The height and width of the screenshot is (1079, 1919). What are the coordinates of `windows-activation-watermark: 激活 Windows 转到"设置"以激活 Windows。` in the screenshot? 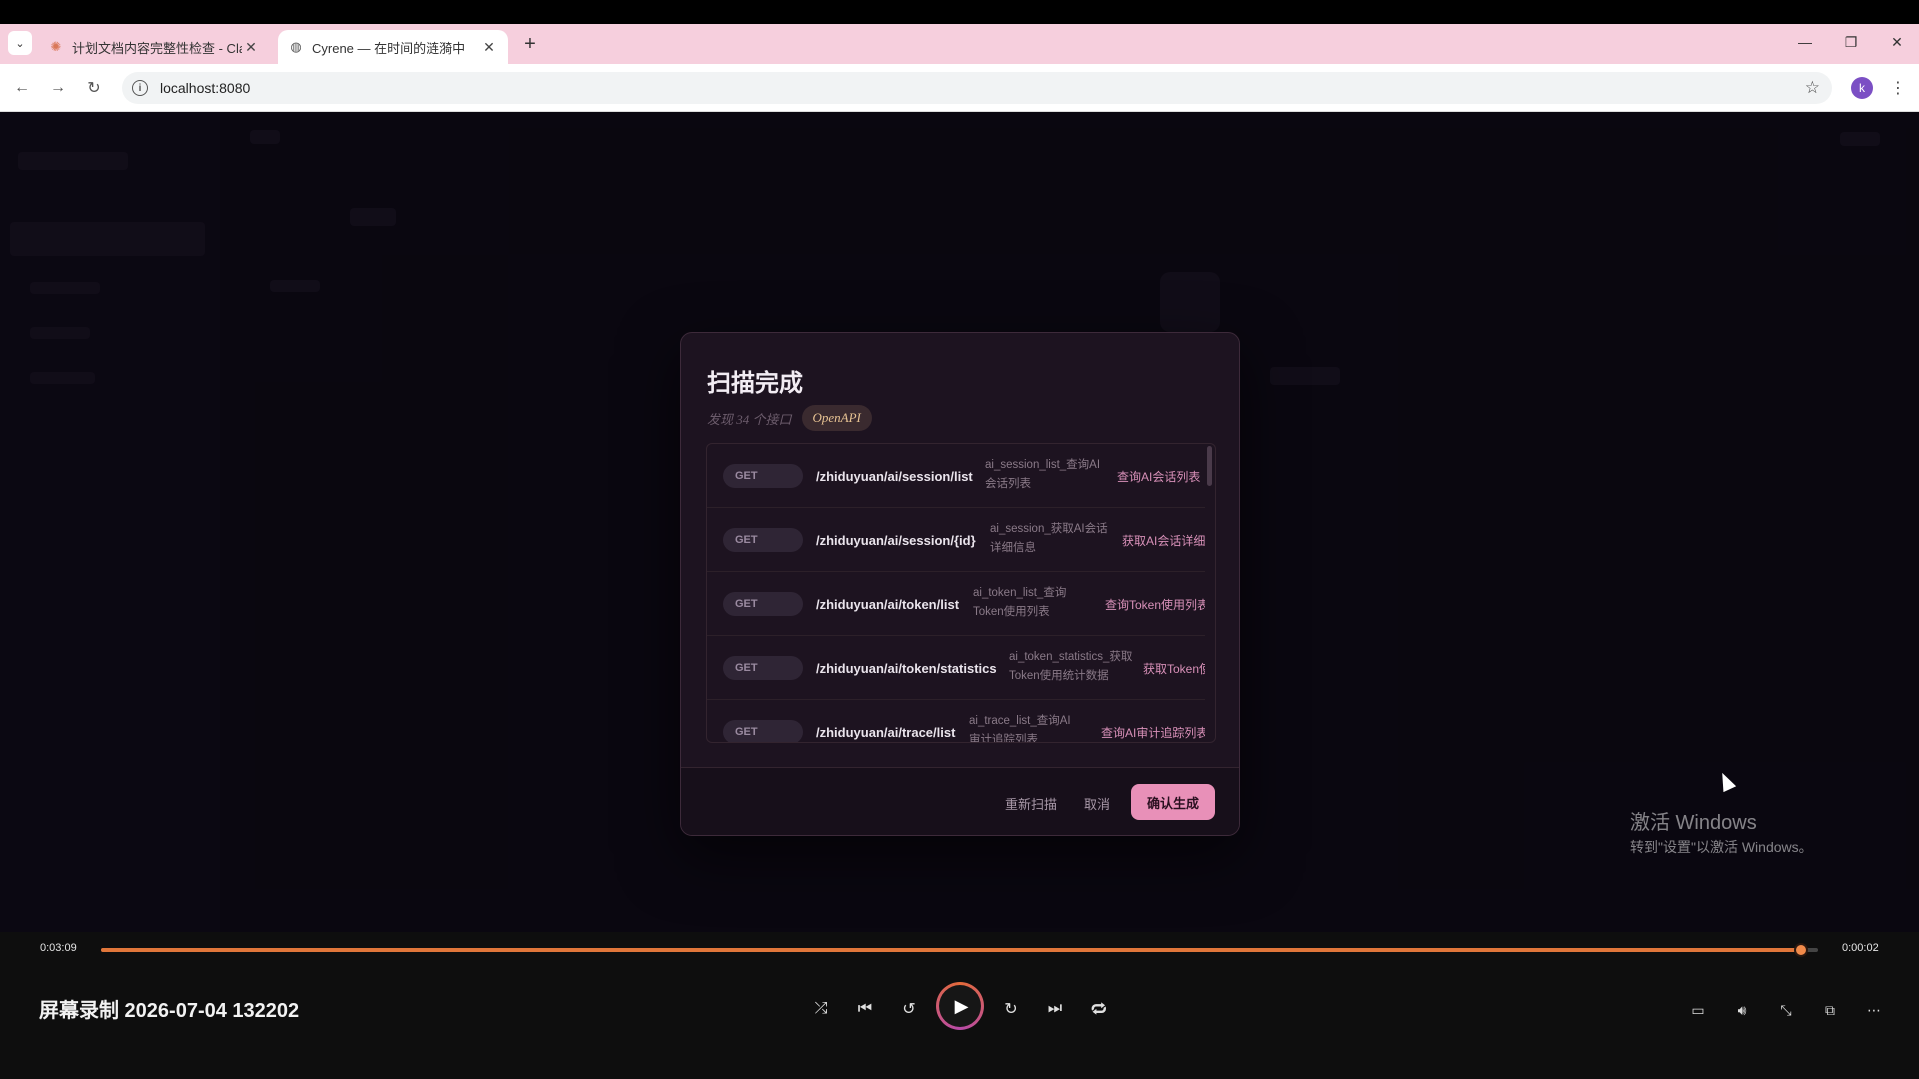 It's located at (1721, 831).